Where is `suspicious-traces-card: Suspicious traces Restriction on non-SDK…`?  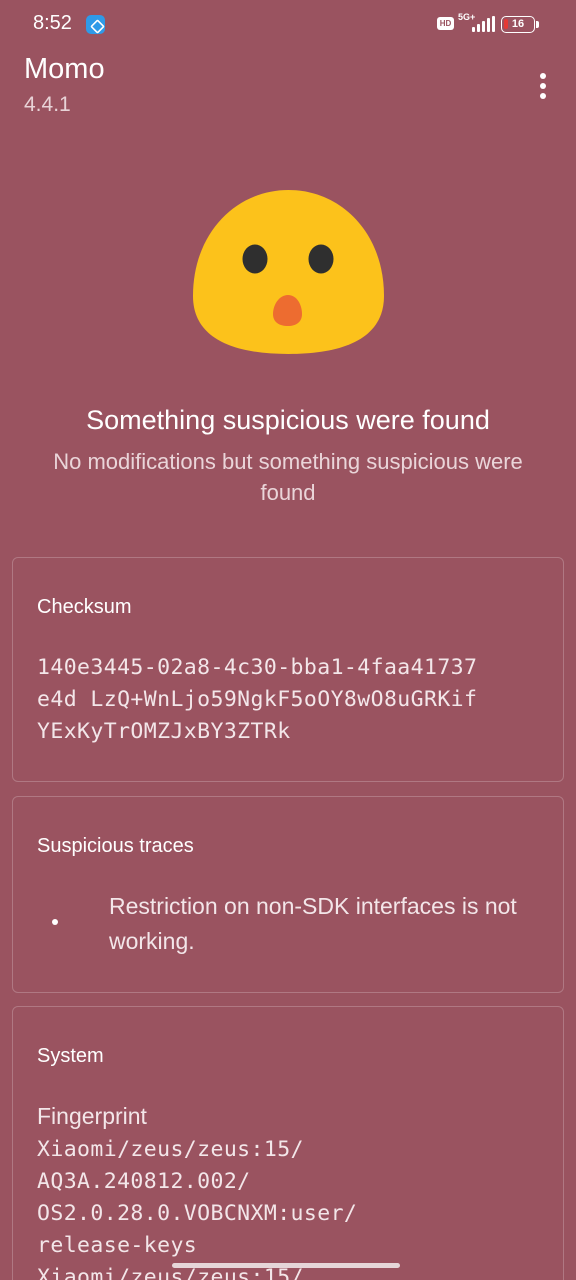
suspicious-traces-card: Suspicious traces Restriction on non-SDK… is located at coordinates (288, 894).